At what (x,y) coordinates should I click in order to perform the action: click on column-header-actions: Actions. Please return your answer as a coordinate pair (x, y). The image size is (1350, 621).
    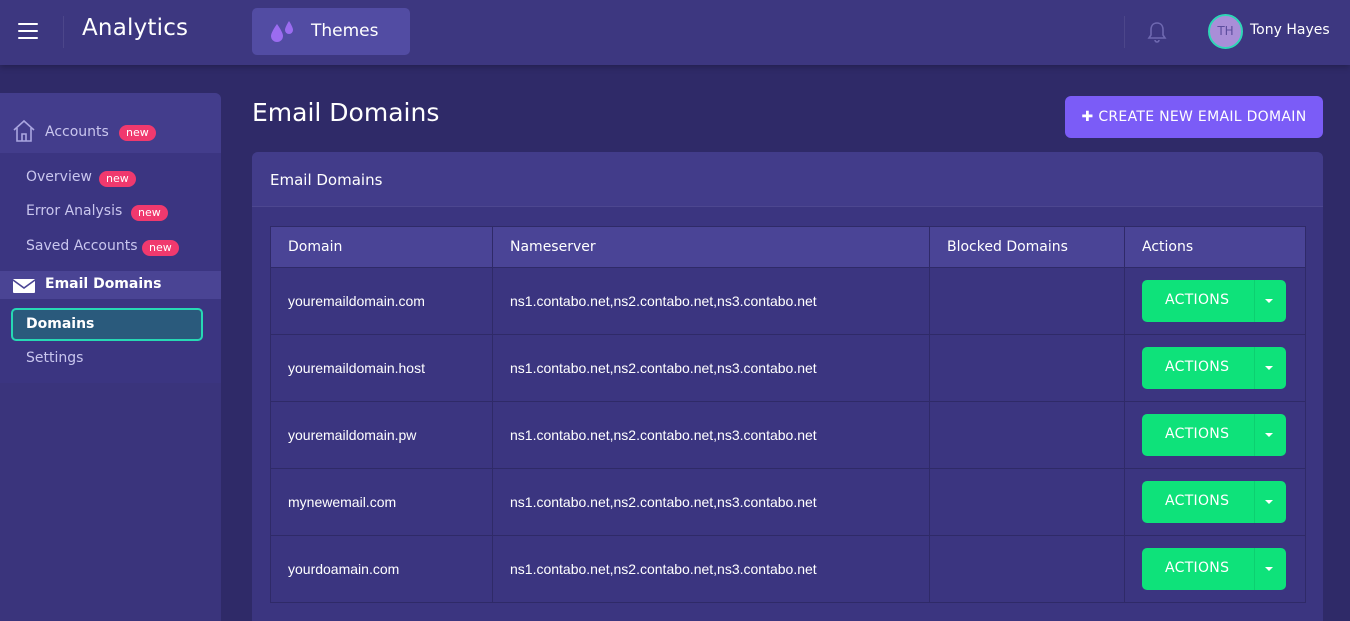
    Looking at the image, I should click on (1215, 247).